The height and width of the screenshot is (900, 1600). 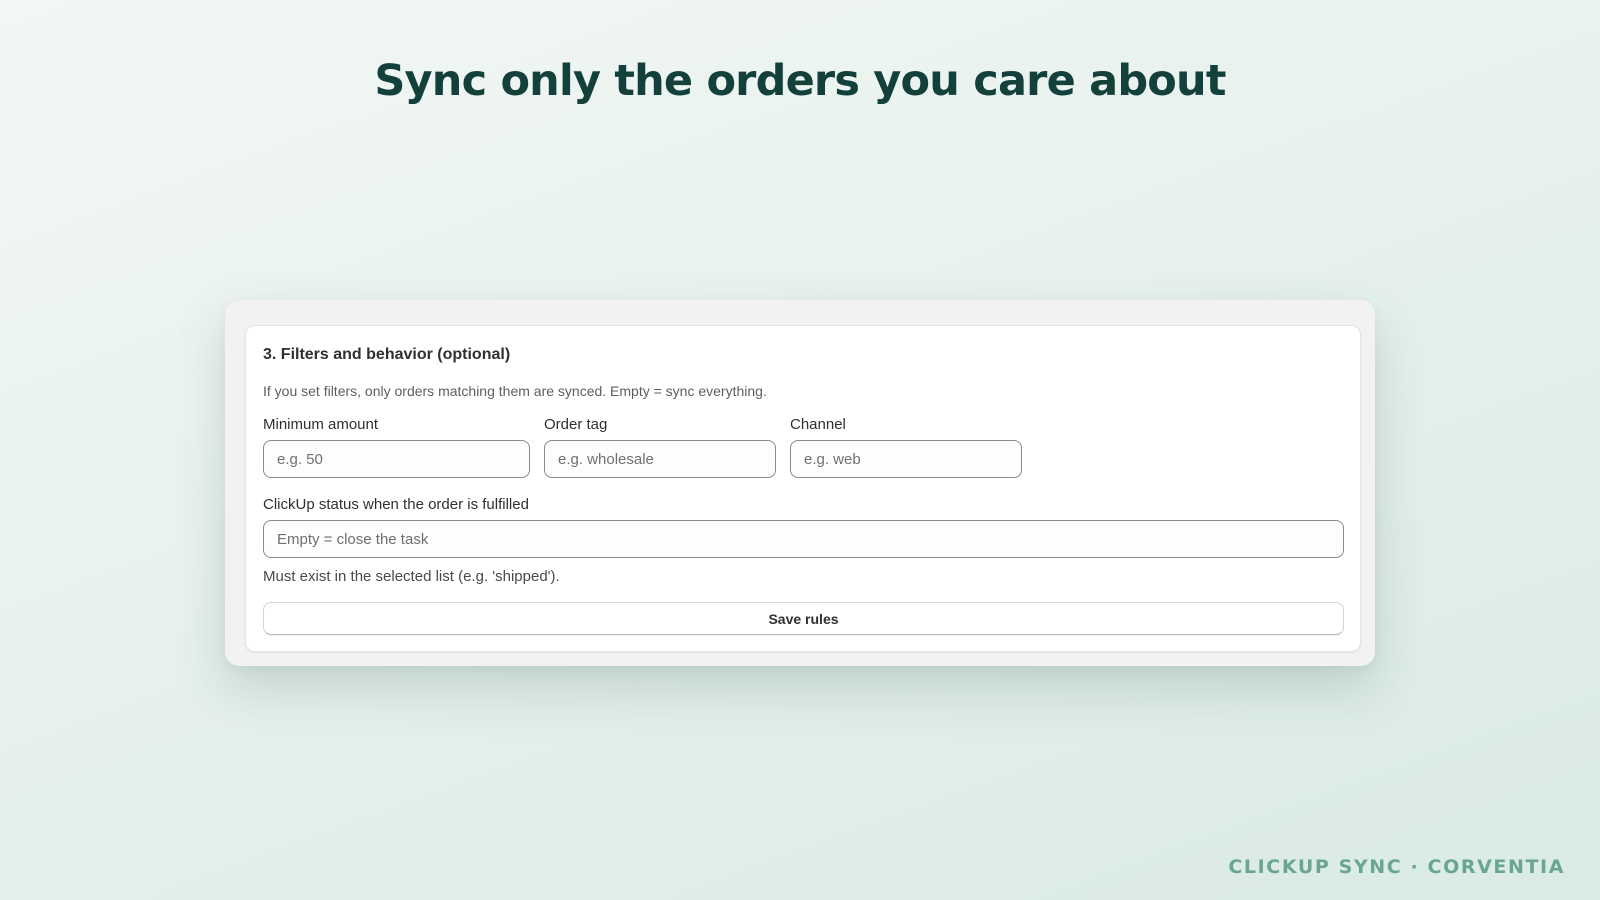 What do you see at coordinates (396, 459) in the screenshot?
I see `minimum-amount-input` at bounding box center [396, 459].